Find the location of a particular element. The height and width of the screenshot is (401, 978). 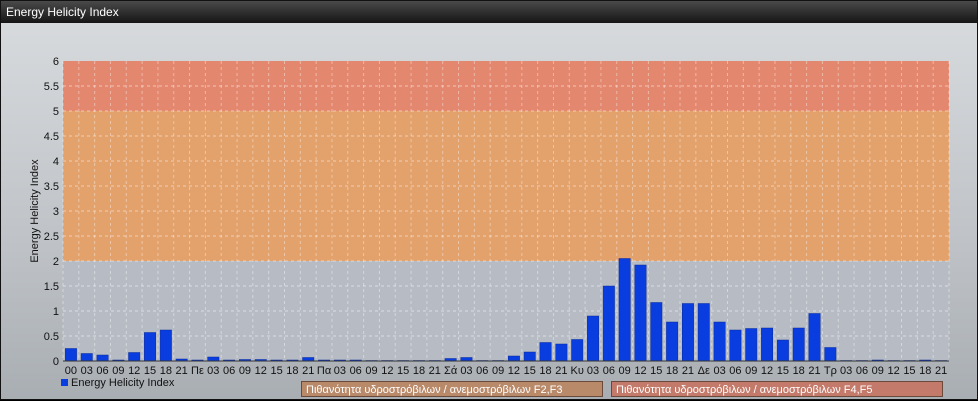

y-tick-label: 0 is located at coordinates (56, 362).